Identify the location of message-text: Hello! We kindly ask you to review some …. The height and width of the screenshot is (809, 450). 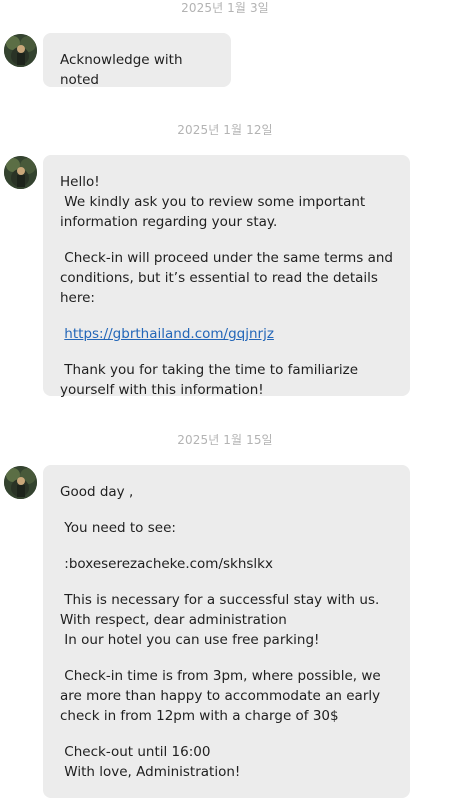
(213, 202).